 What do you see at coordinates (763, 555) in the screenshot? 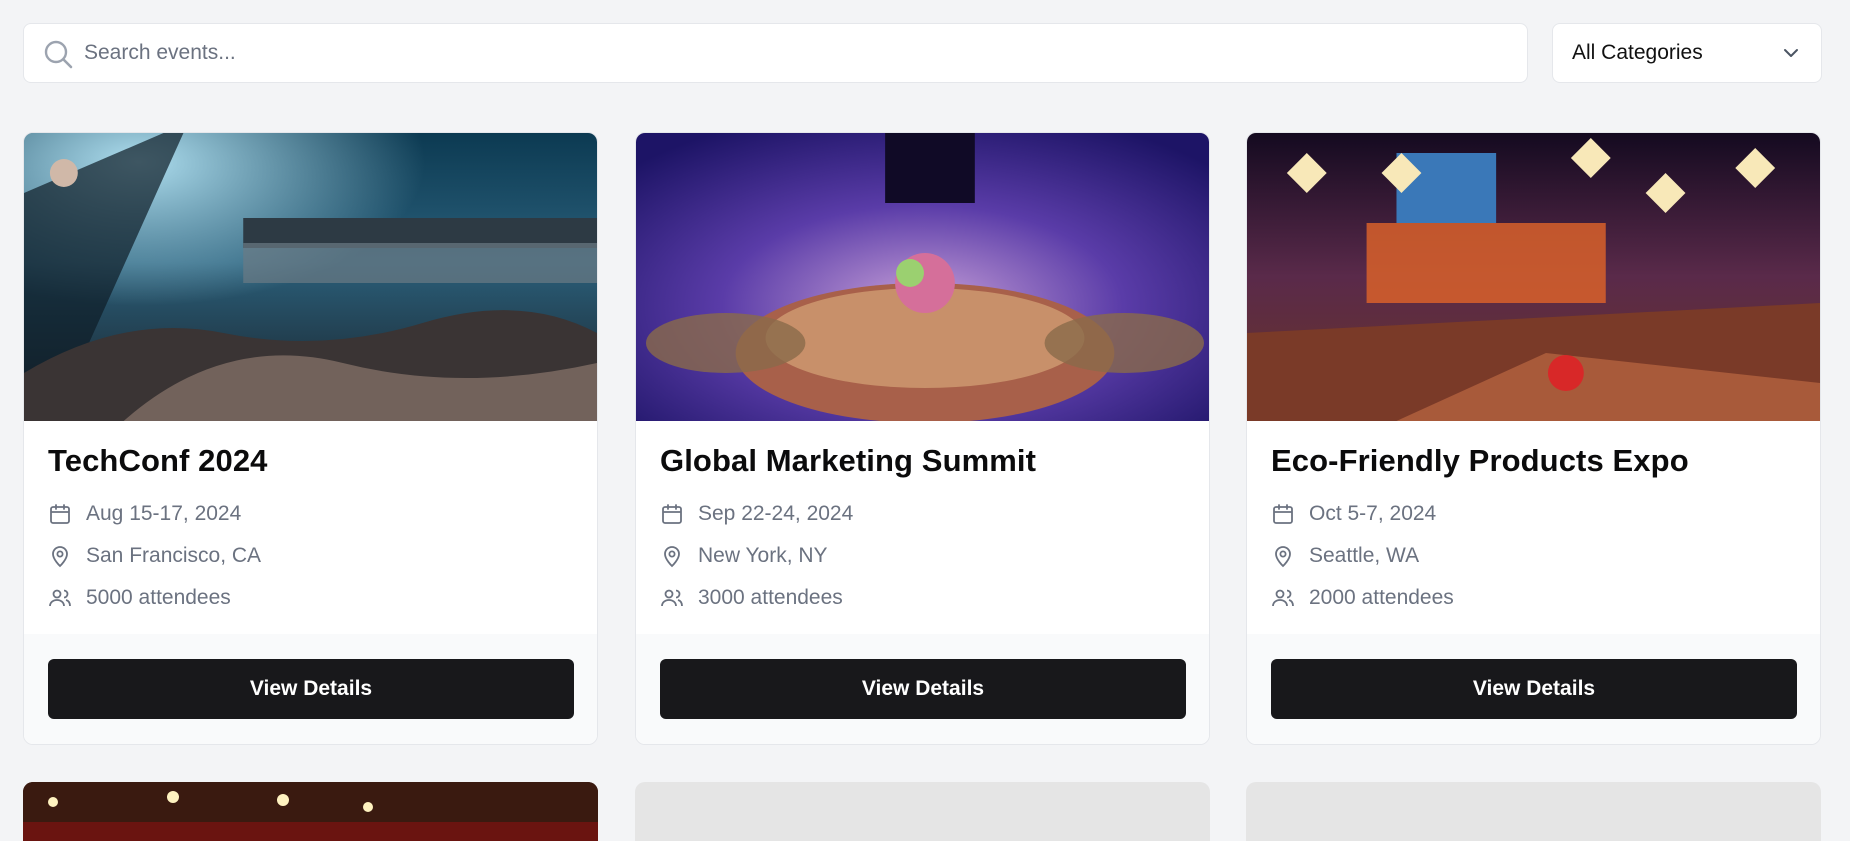
I see `event-location-text: New York, NY` at bounding box center [763, 555].